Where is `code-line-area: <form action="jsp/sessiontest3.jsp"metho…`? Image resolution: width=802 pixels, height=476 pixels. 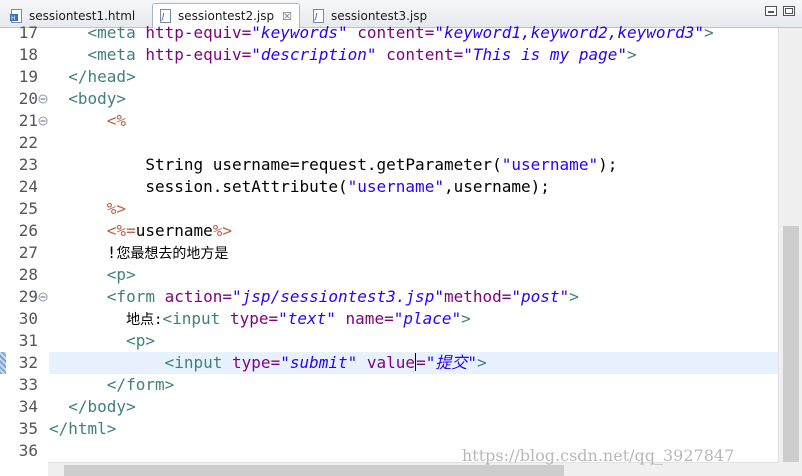
code-line-area: <form action="jsp/sessiontest3.jsp"metho… is located at coordinates (413, 297).